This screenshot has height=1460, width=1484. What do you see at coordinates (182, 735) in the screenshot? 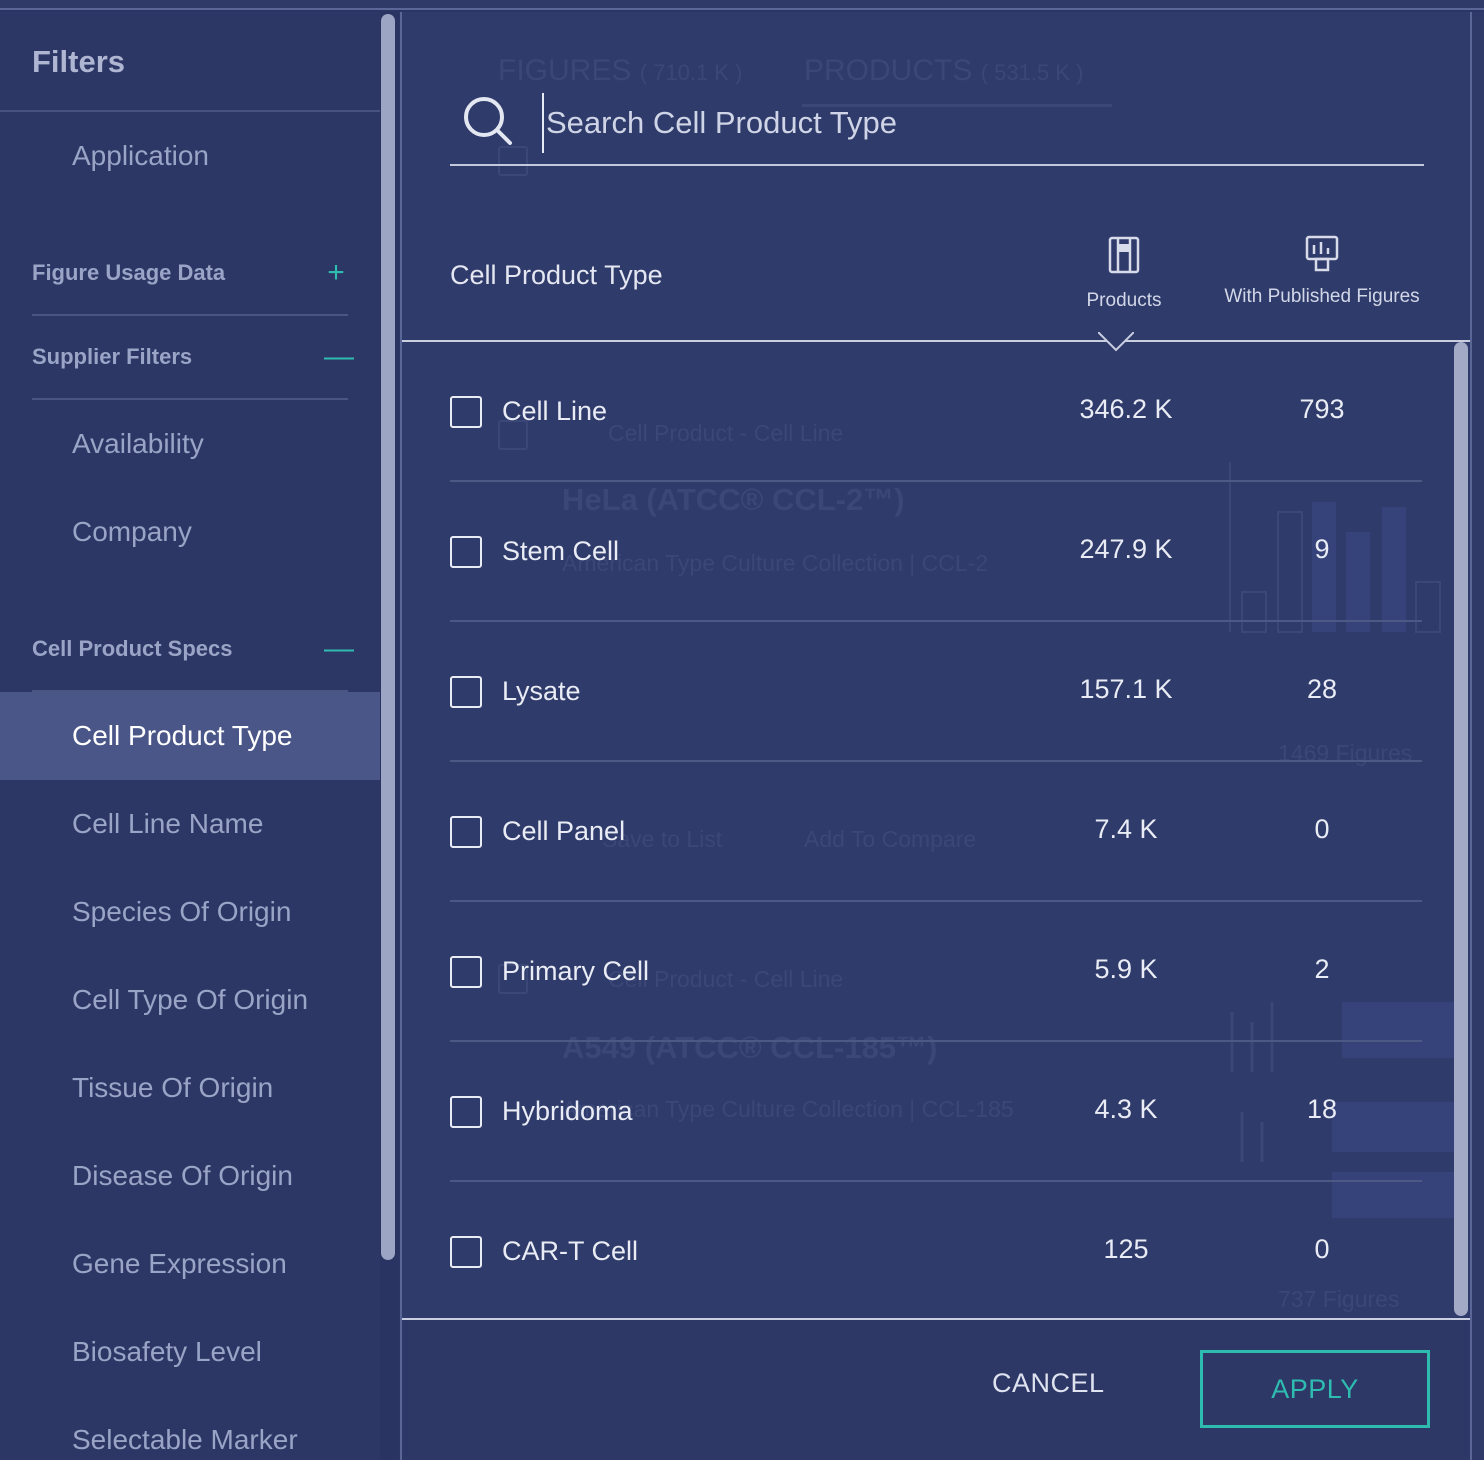
I see `sidebar-item-label: Cell Product Type` at bounding box center [182, 735].